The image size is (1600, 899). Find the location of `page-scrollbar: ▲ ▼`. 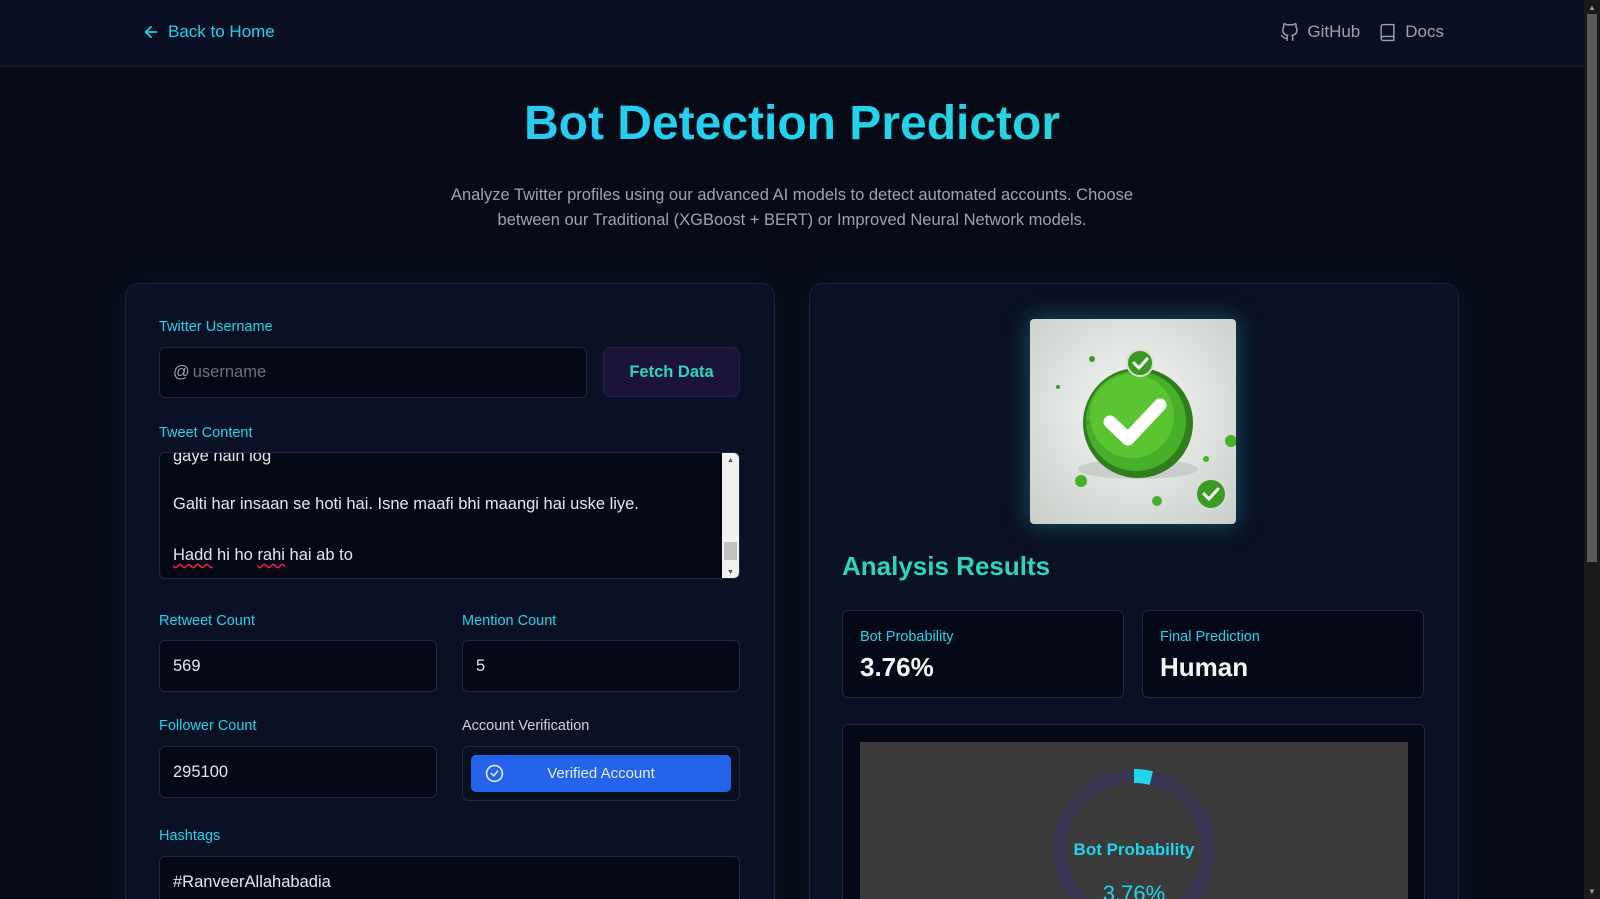

page-scrollbar: ▲ ▼ is located at coordinates (1592, 449).